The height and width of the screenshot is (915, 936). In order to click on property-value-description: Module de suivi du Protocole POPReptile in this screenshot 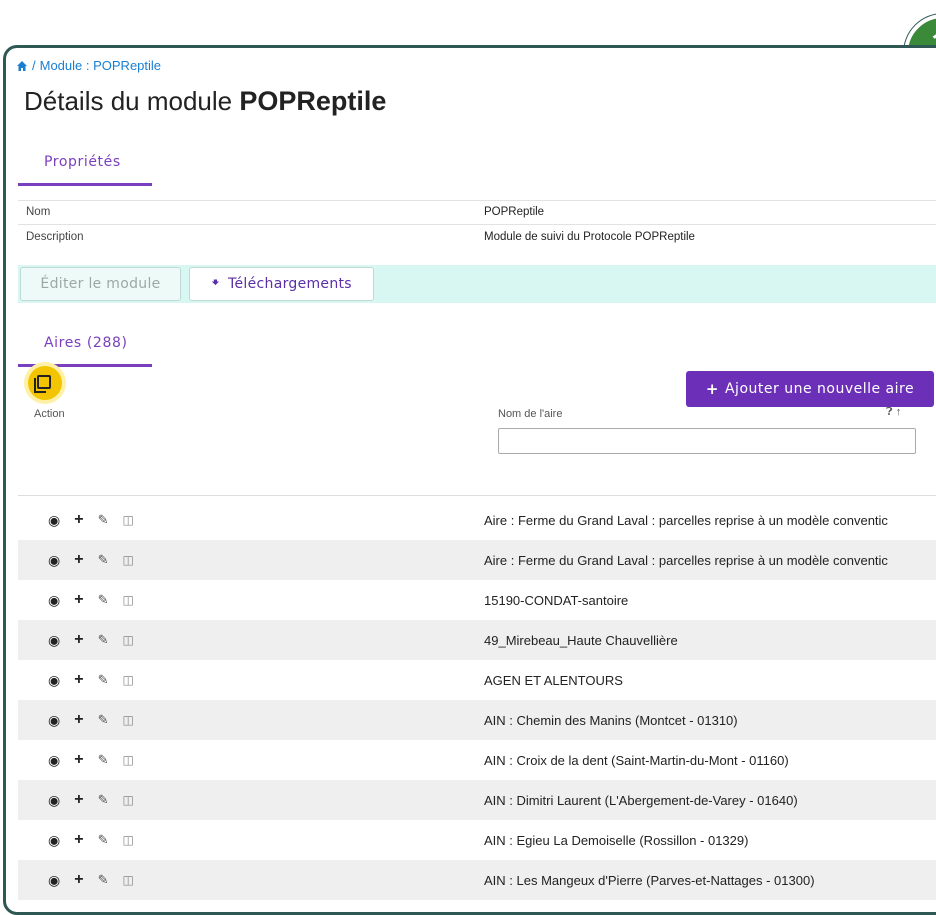, I will do `click(589, 237)`.